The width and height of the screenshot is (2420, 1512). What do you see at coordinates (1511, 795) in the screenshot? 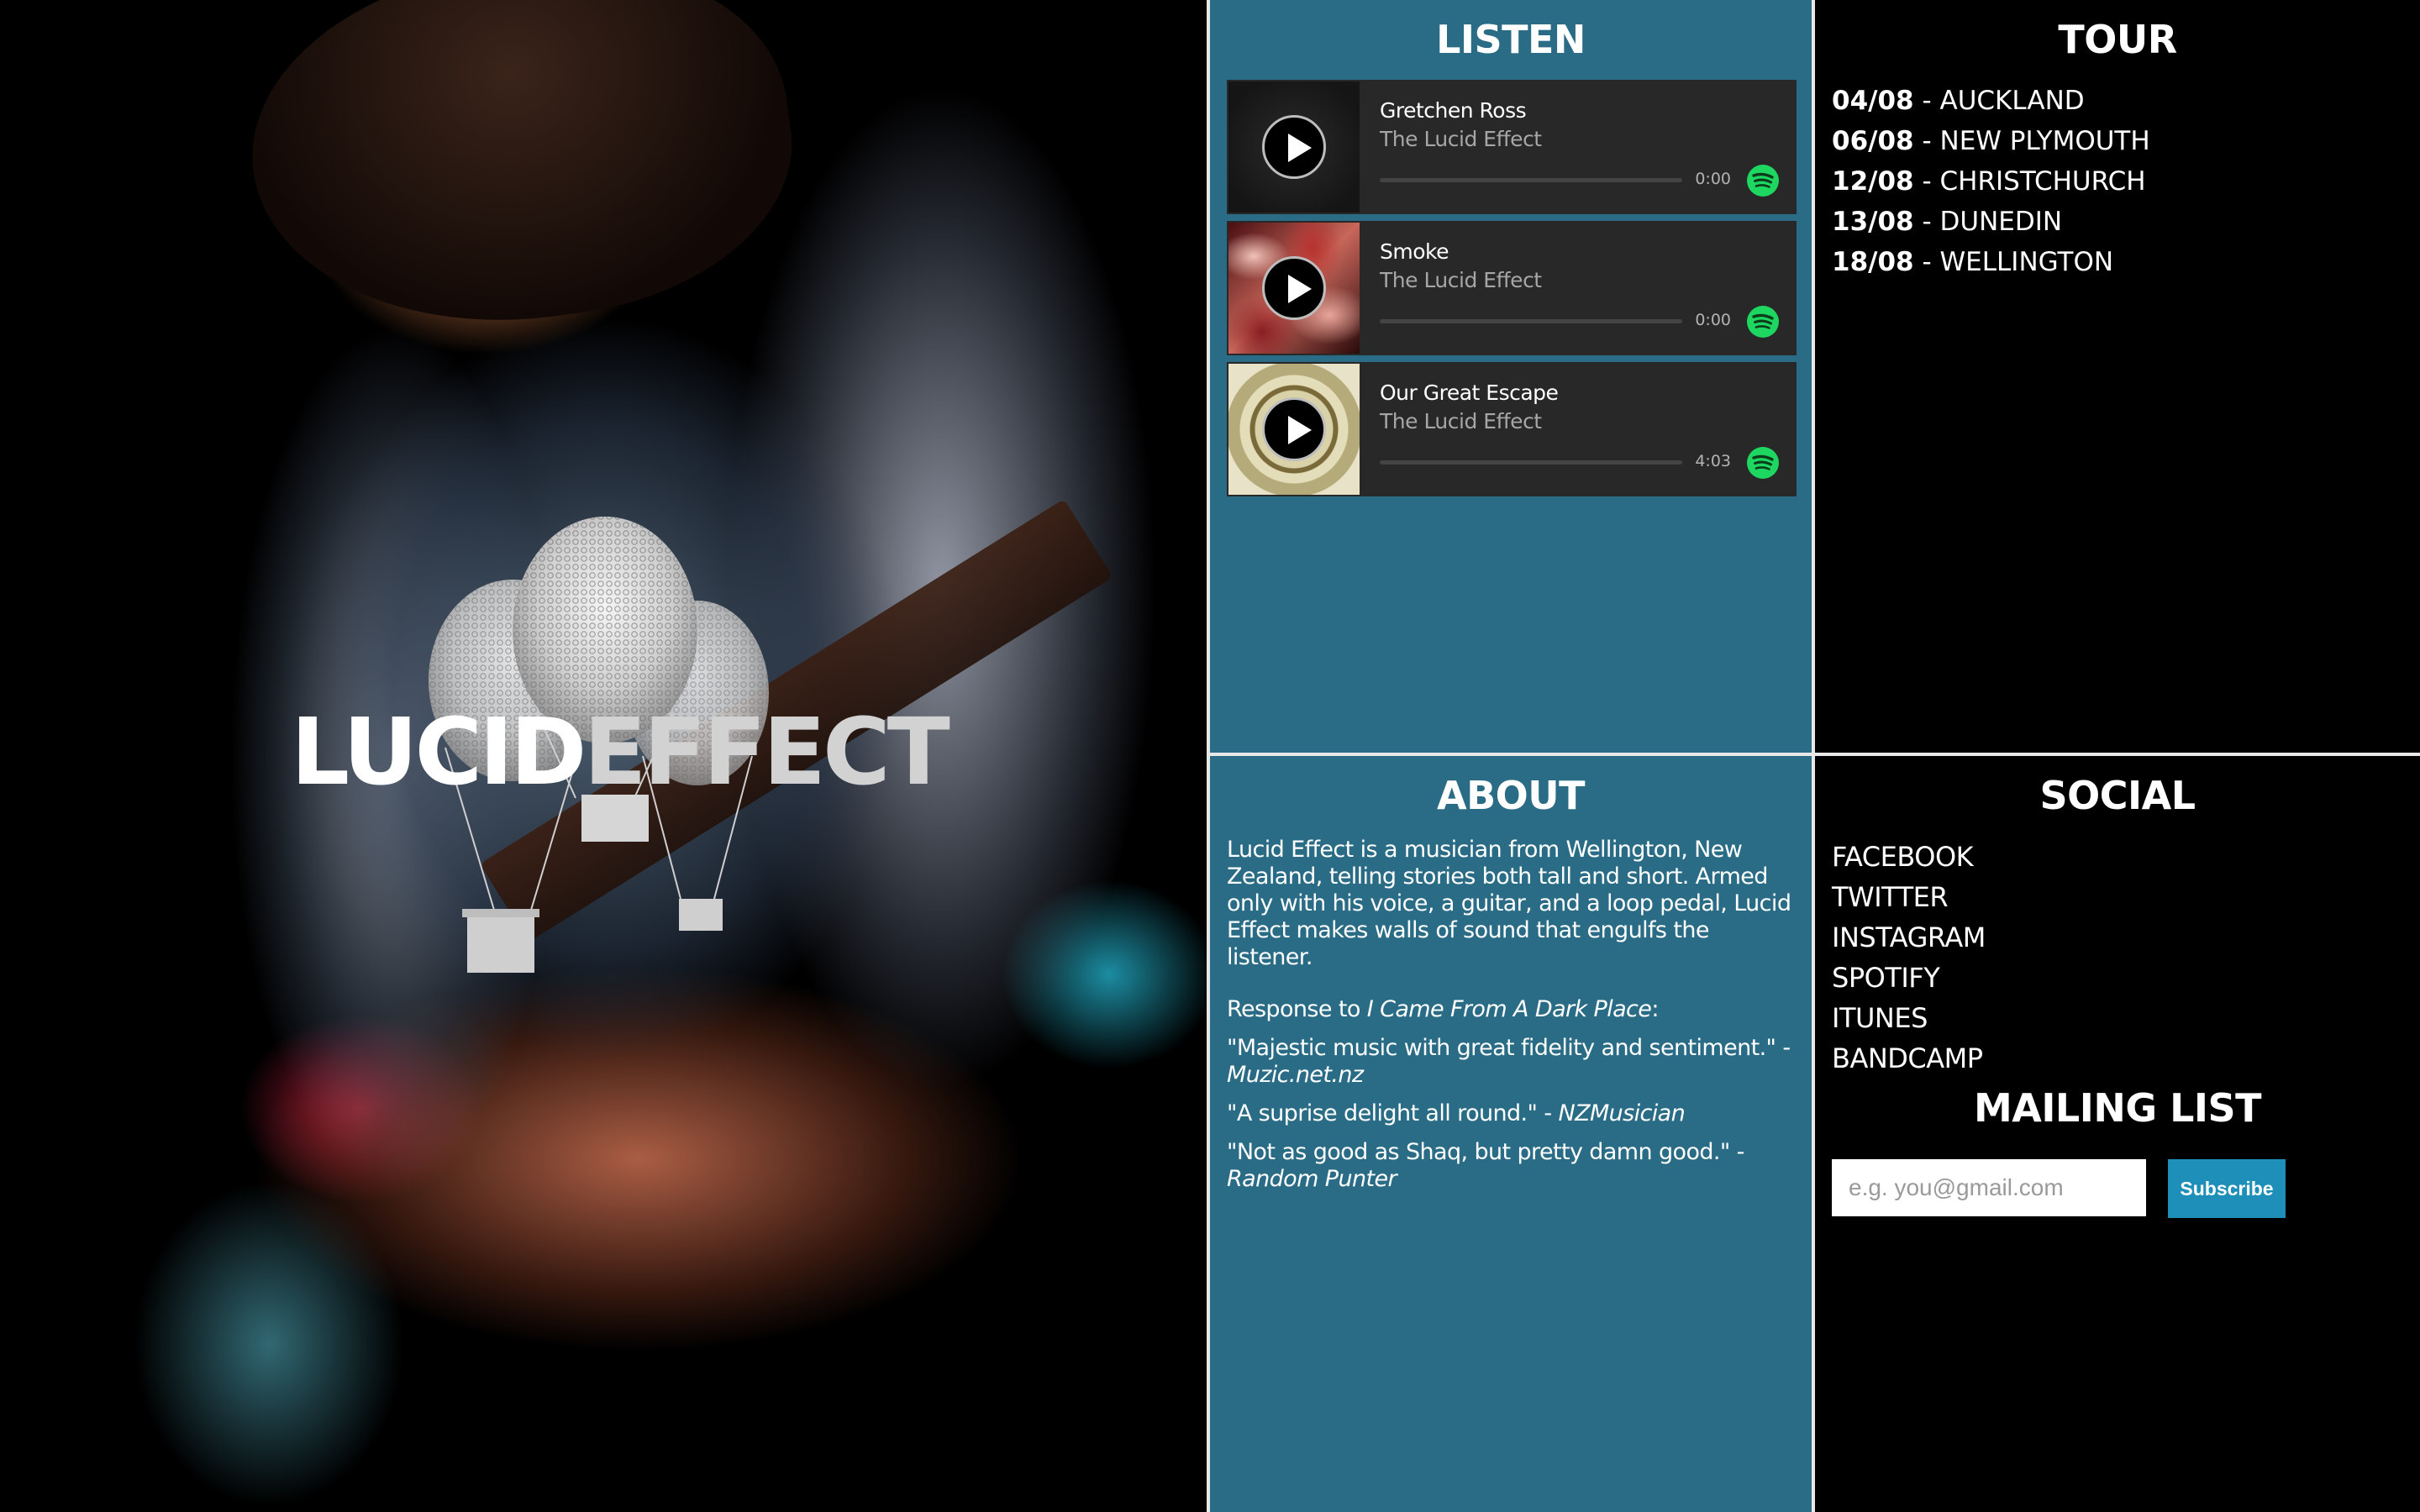
I see `about-title: ABOUT` at bounding box center [1511, 795].